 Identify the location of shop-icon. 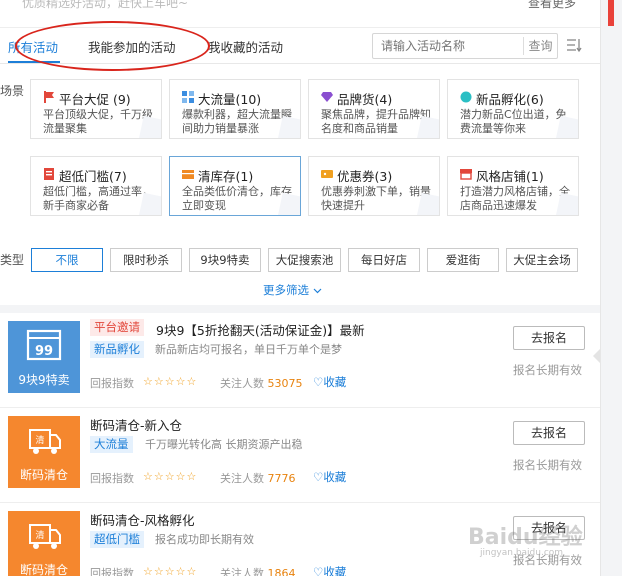
(466, 174).